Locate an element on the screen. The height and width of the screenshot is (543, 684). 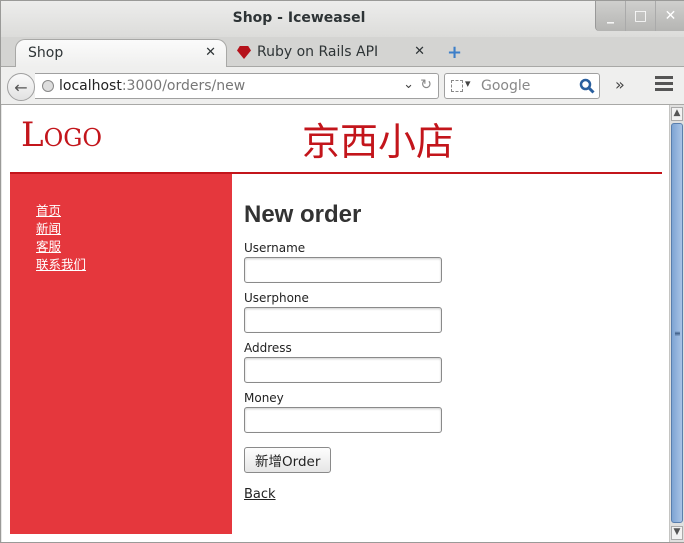
money-label: Money is located at coordinates (264, 398).